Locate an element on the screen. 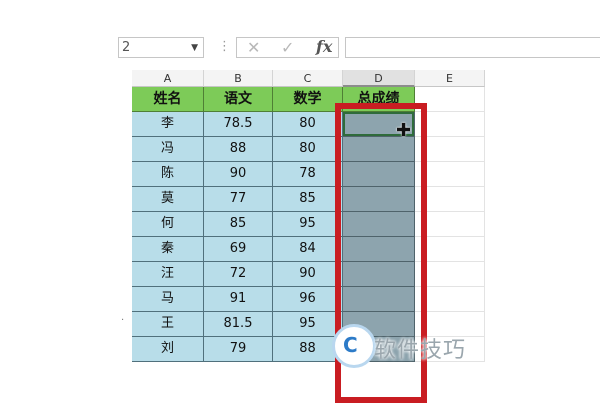 Image resolution: width=600 pixels, height=403 pixels. name-cell: 汪 is located at coordinates (168, 274).